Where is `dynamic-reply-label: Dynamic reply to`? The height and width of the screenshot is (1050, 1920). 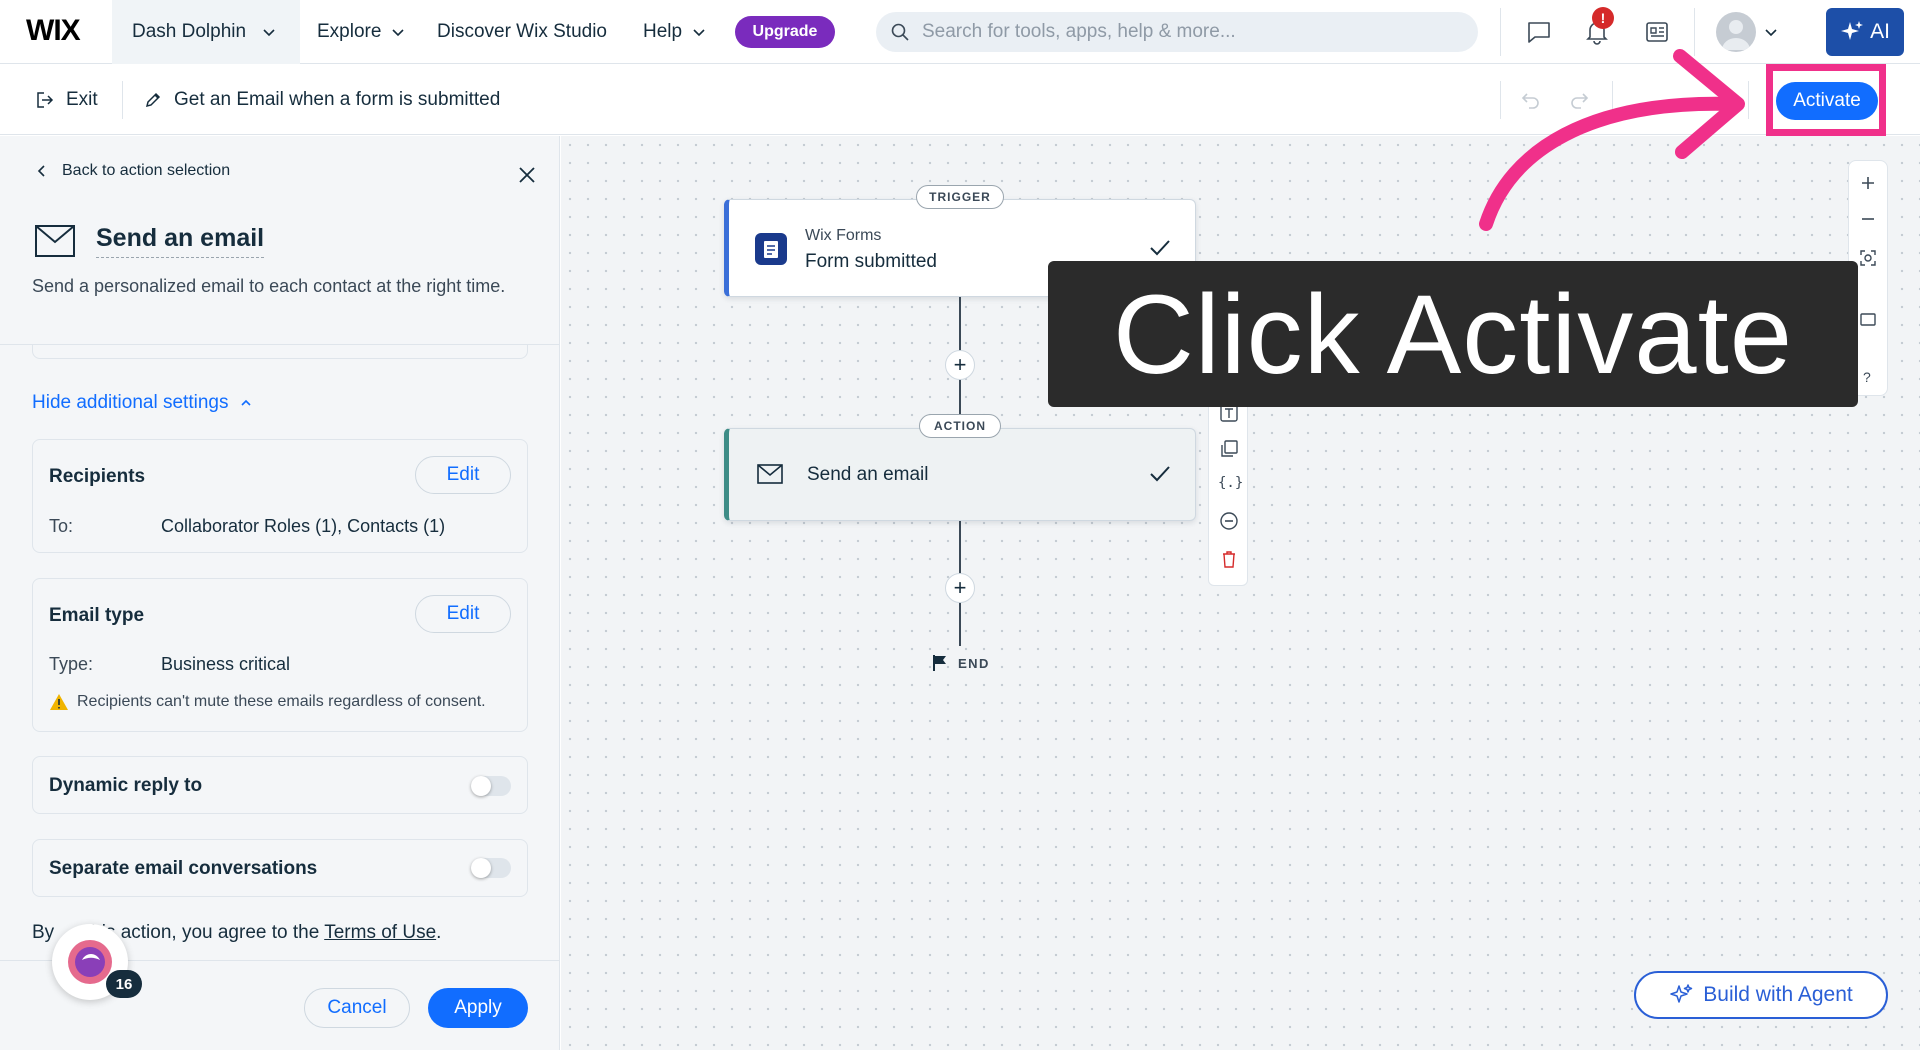
dynamic-reply-label: Dynamic reply to is located at coordinates (126, 785).